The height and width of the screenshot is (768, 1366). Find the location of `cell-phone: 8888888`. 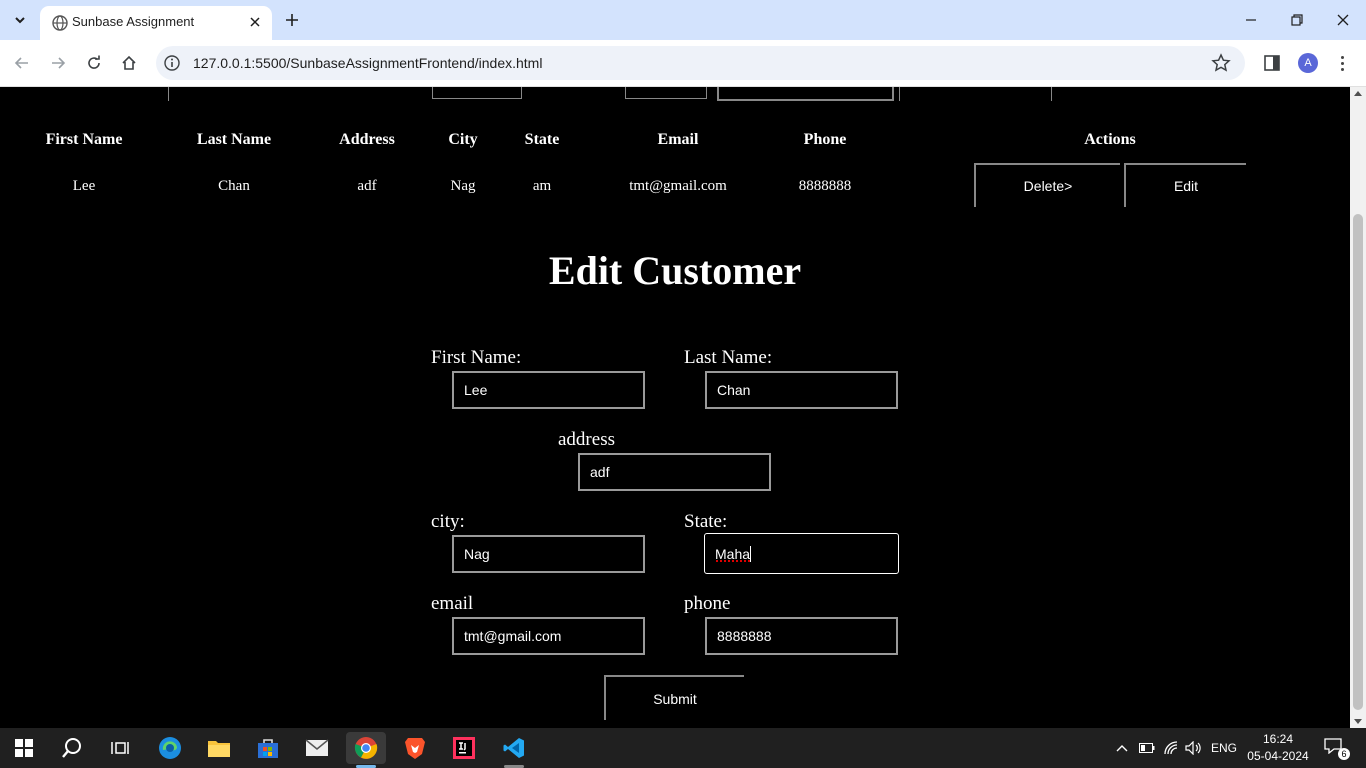

cell-phone: 8888888 is located at coordinates (825, 186).